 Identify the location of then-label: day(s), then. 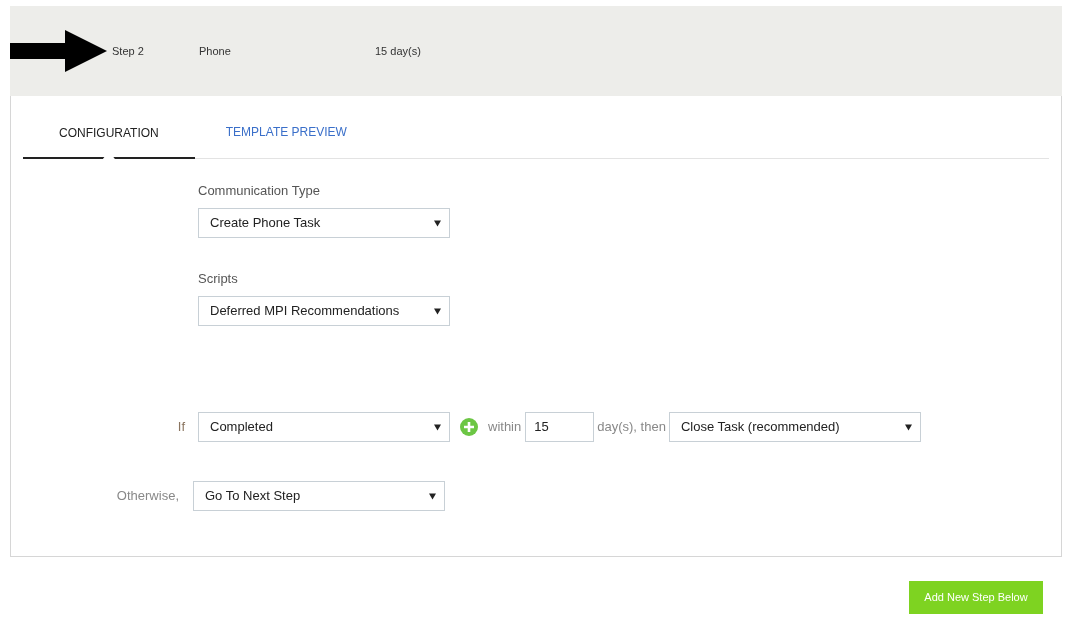
(631, 427).